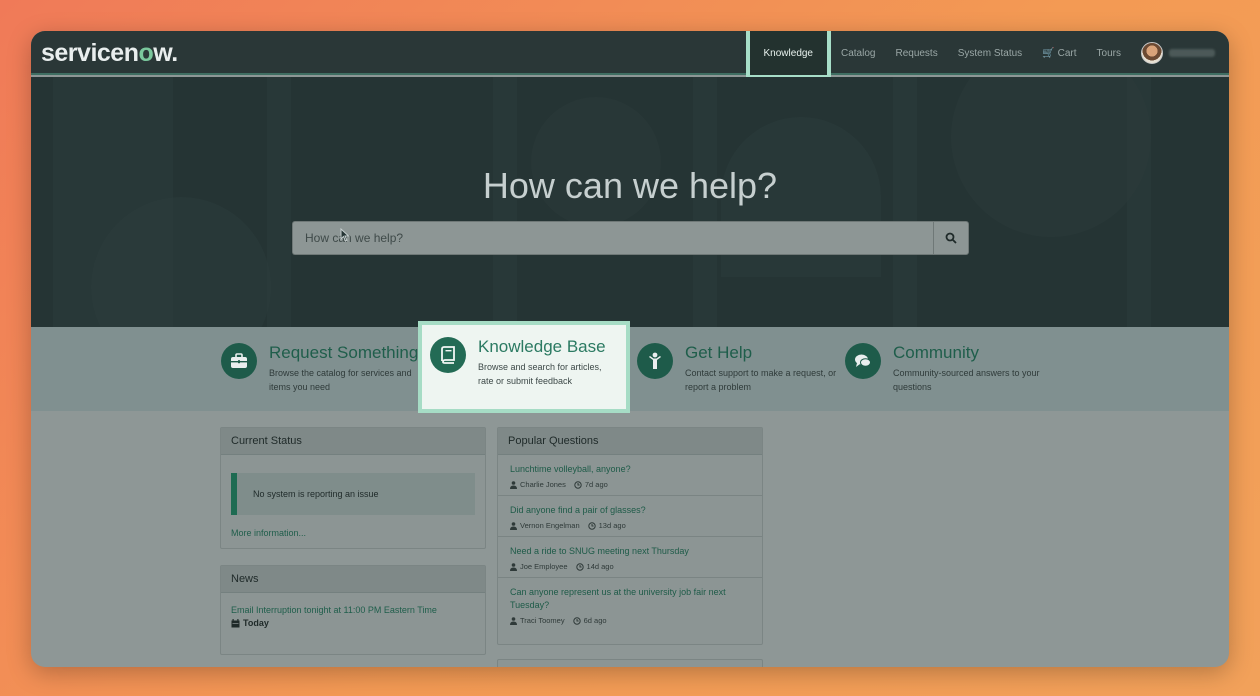 The image size is (1260, 696). Describe the element at coordinates (595, 620) in the screenshot. I see `question-age: 6d ago` at that location.